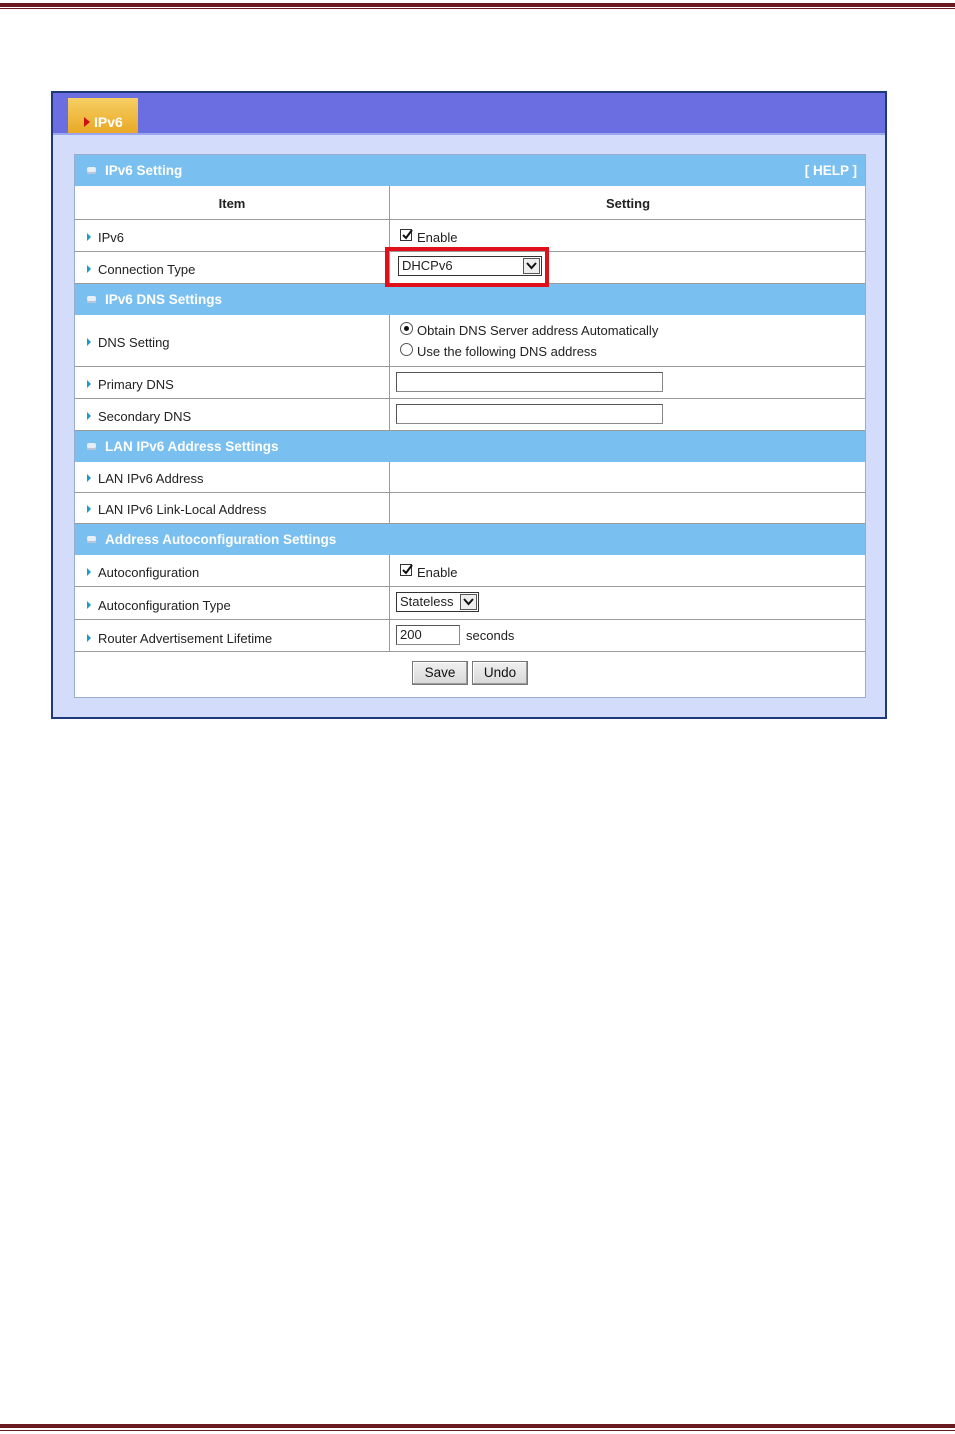 The image size is (955, 1434). Describe the element at coordinates (507, 351) in the screenshot. I see `dns-manual-label: Use the following DNS address` at that location.